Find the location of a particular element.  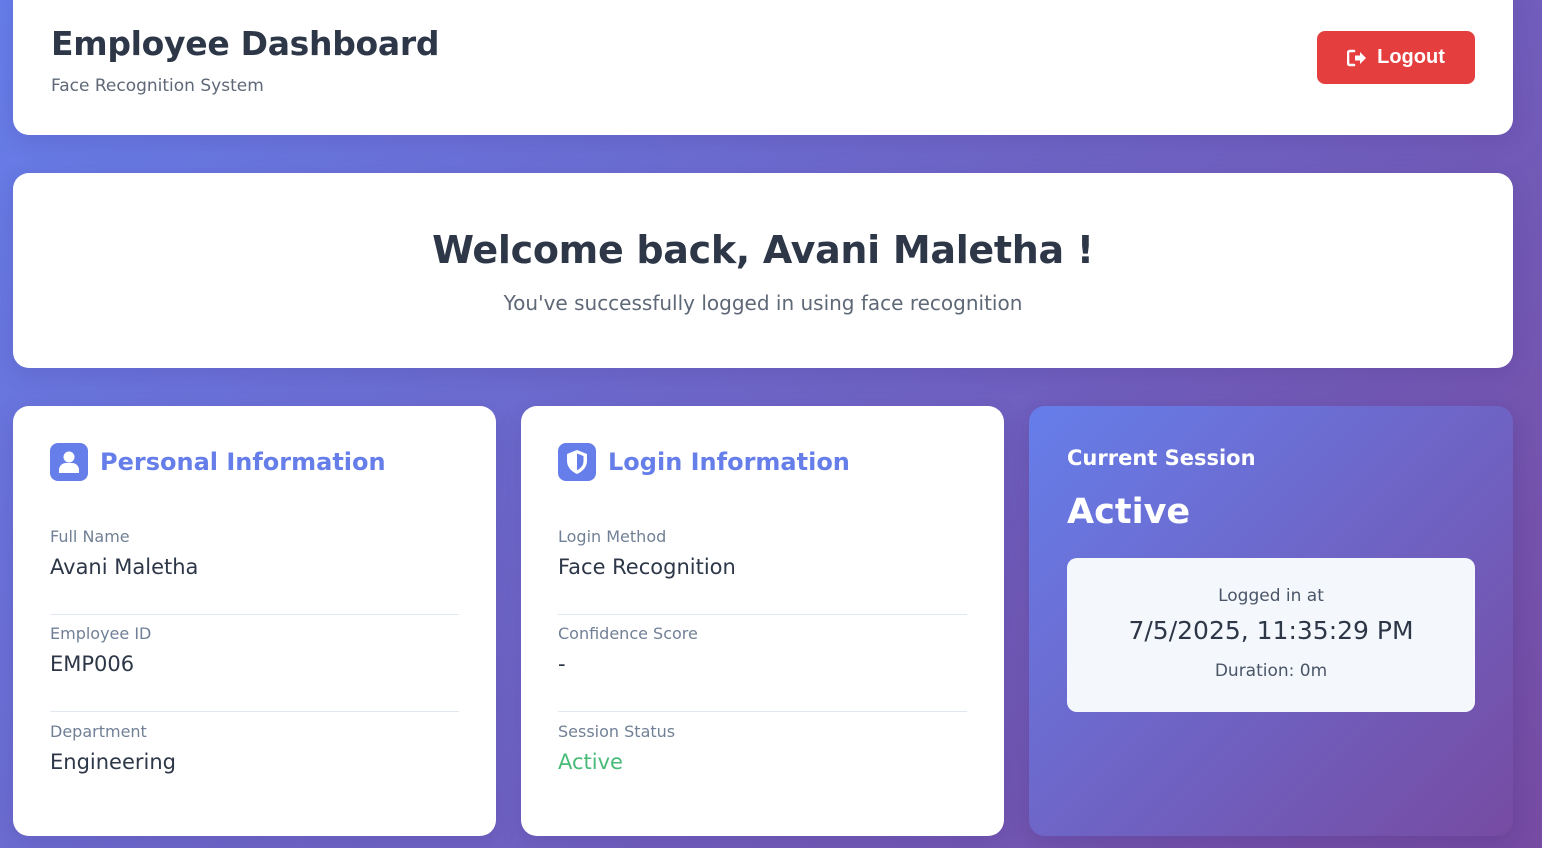

field-value: Avani Maletha is located at coordinates (124, 567).